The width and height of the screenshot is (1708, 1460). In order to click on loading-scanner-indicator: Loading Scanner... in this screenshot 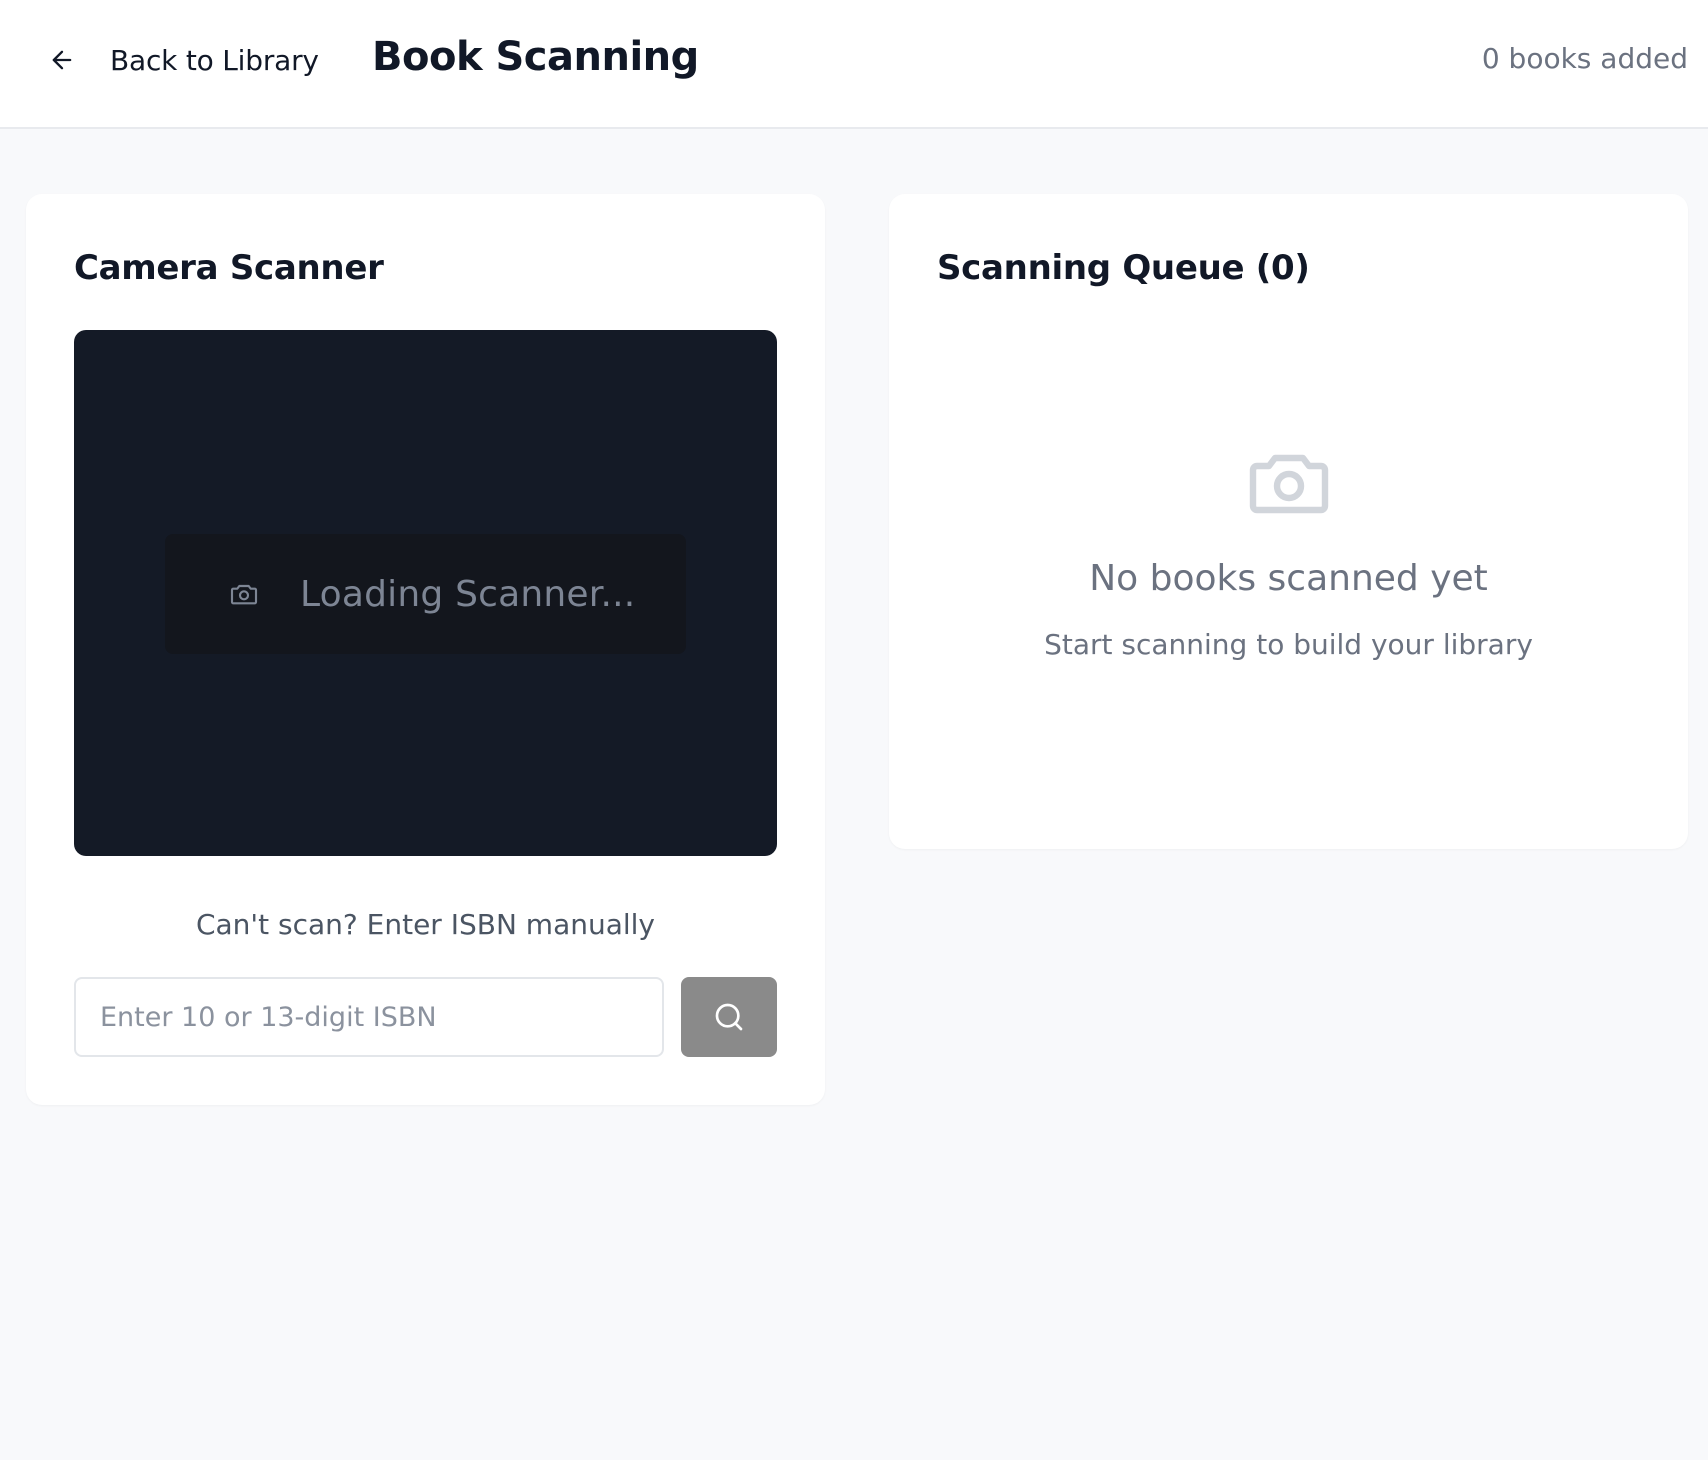, I will do `click(425, 594)`.